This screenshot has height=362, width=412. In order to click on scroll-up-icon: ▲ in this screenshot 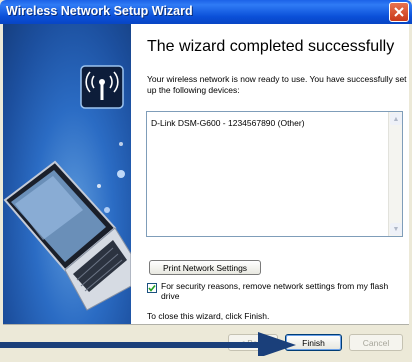, I will do `click(396, 119)`.